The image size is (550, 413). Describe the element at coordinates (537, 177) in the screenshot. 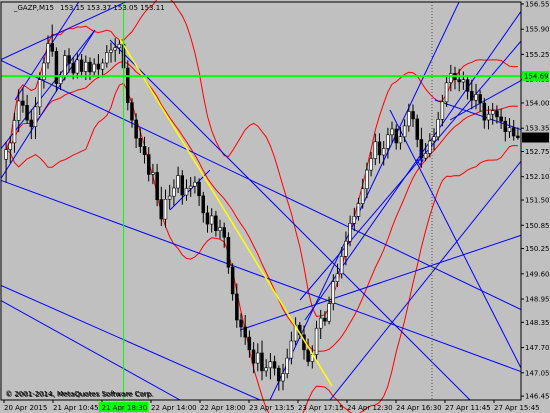

I see `price-tick-label: 152.10` at that location.